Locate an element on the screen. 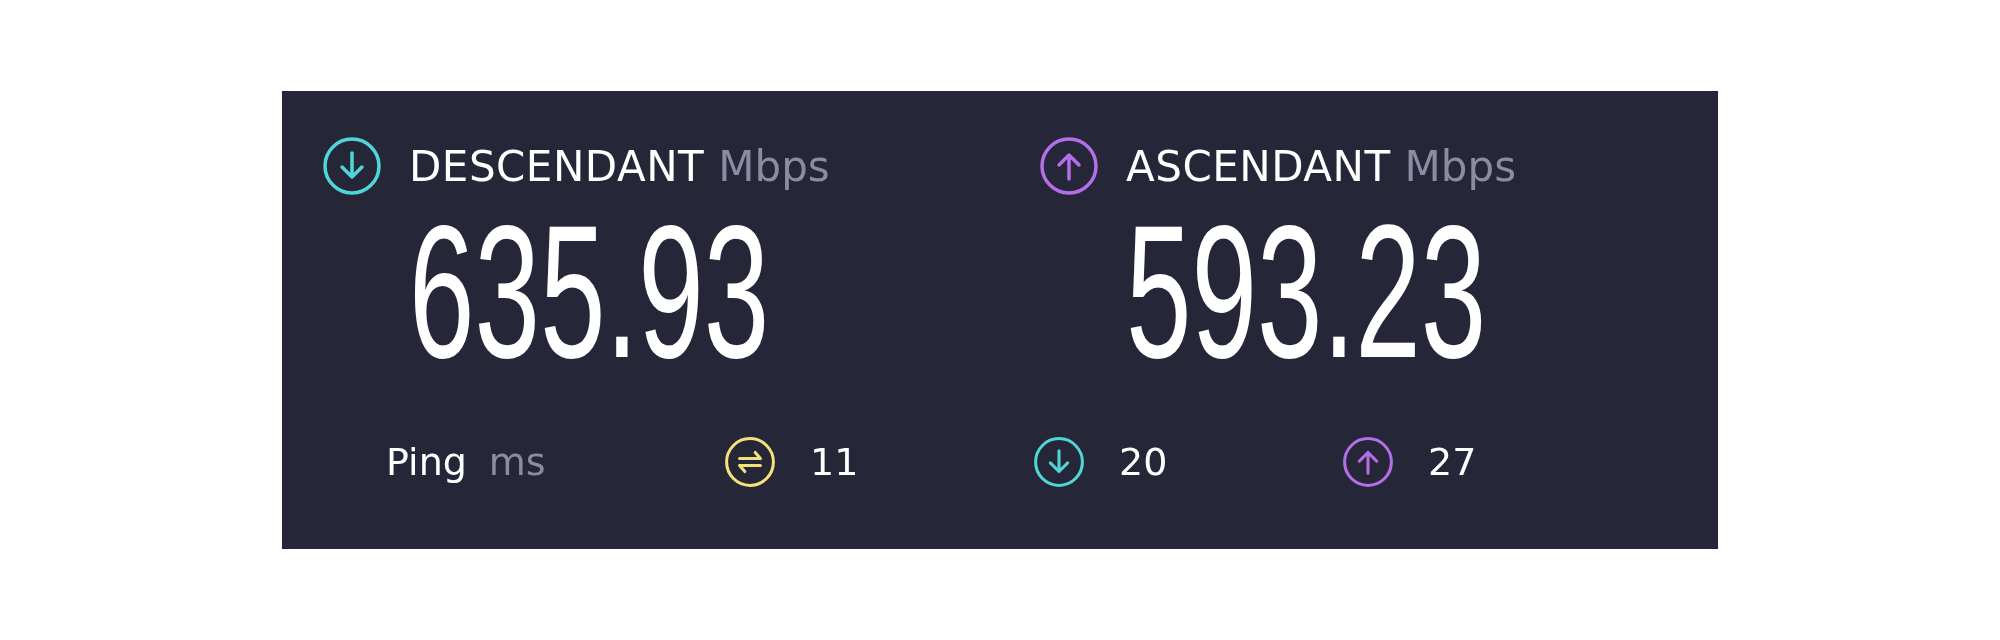 The width and height of the screenshot is (2000, 640). ping-label: Ping is located at coordinates (426, 462).